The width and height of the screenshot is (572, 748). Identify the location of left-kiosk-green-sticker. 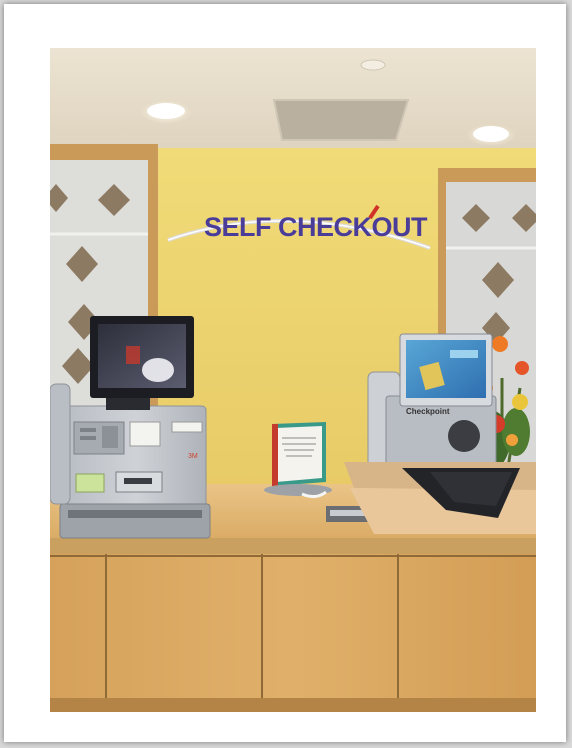
(90, 483).